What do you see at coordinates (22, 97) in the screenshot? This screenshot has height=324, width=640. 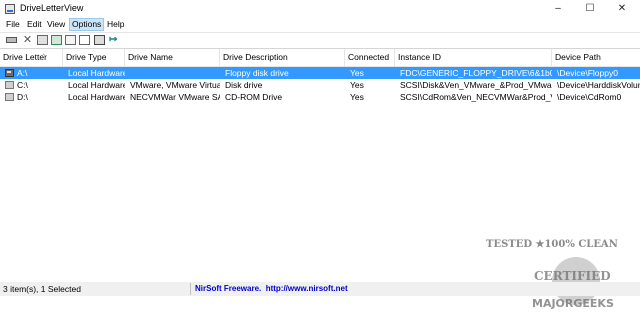 I see `cell-drive-letter: D:\` at bounding box center [22, 97].